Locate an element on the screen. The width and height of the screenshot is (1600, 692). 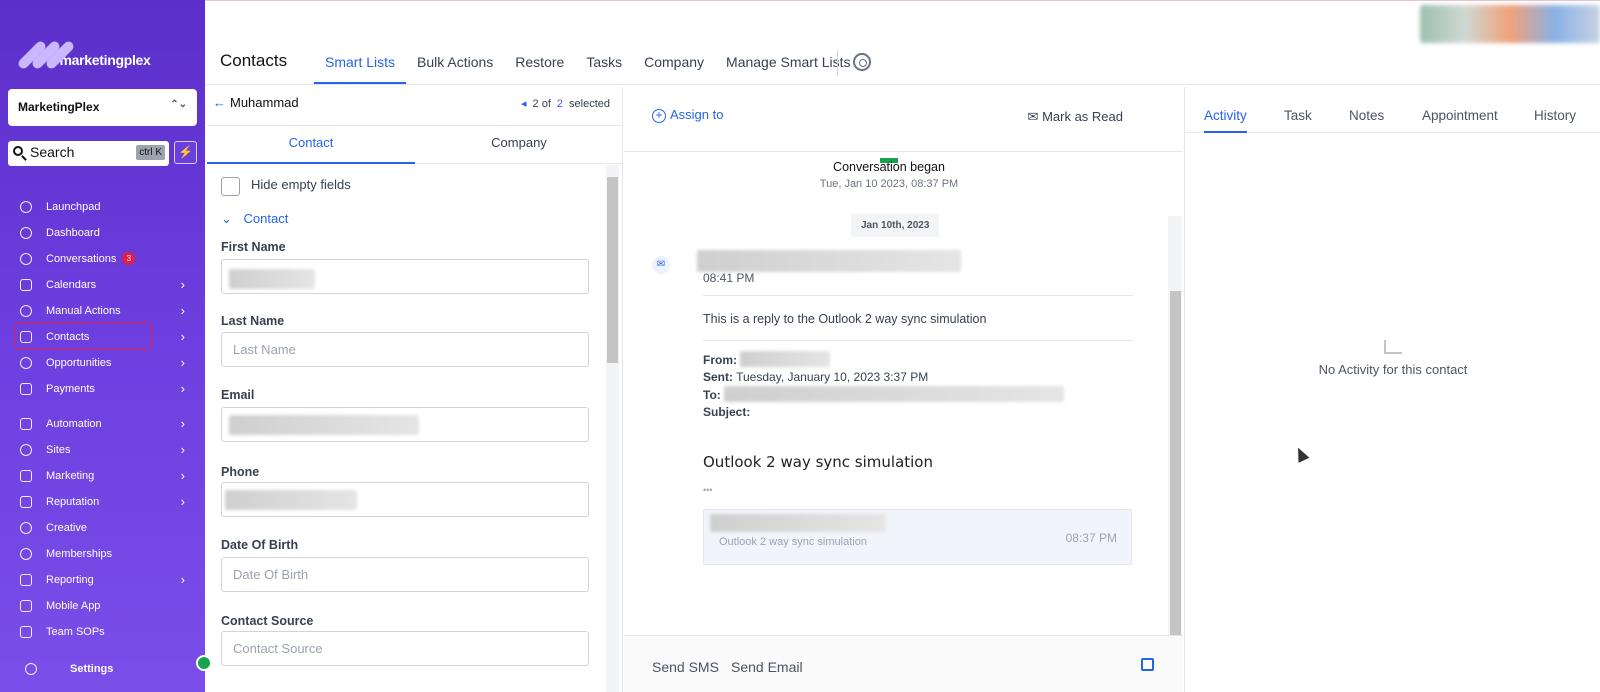
hide-empty-checkbox is located at coordinates (230, 186).